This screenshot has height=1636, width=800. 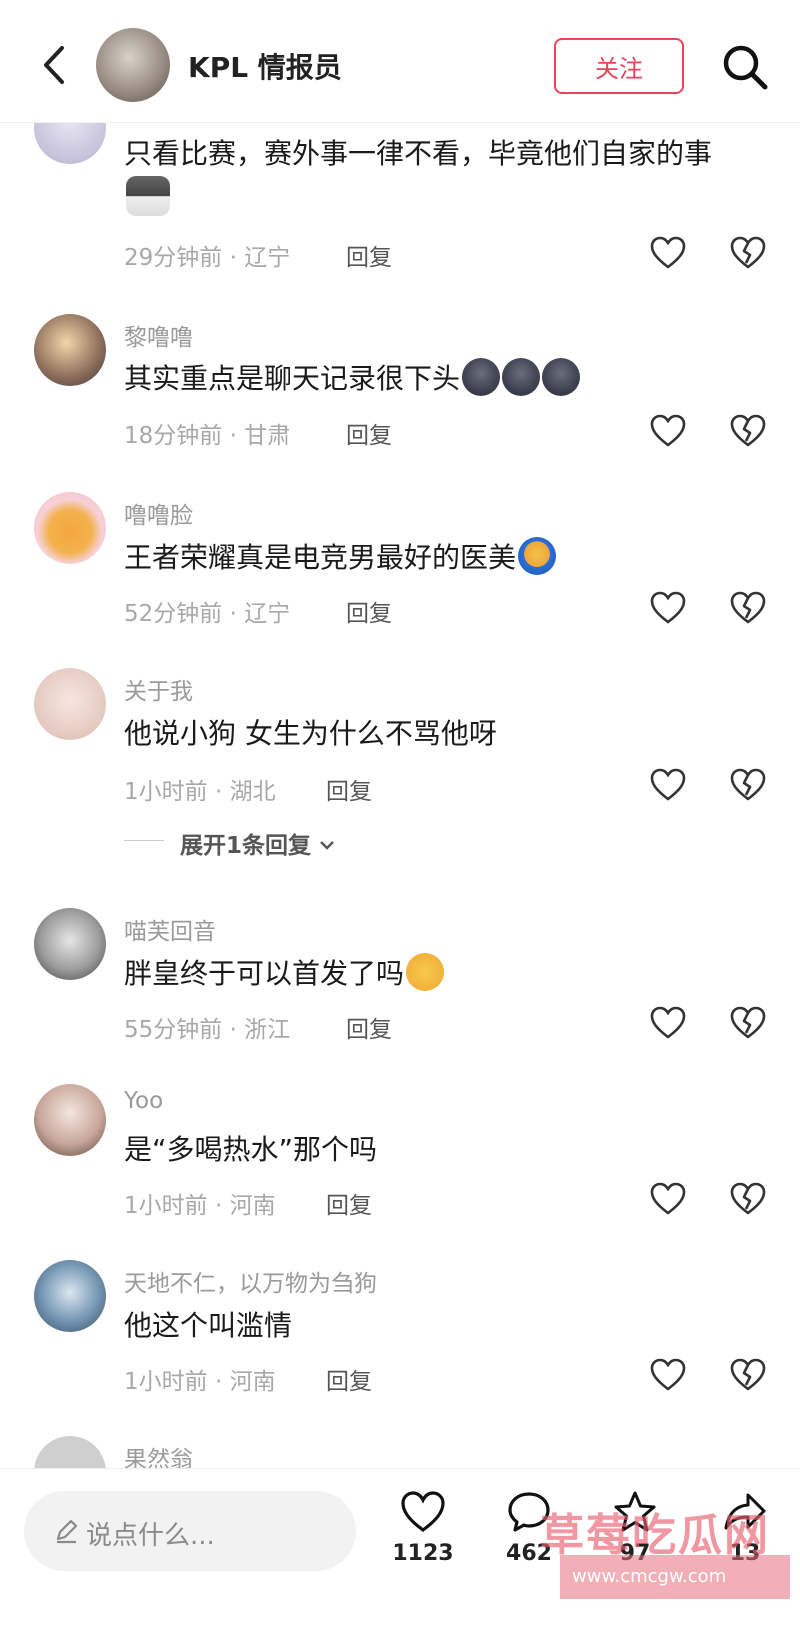 I want to click on comment-text: 是“多喝热水”那个吗, so click(x=251, y=1149).